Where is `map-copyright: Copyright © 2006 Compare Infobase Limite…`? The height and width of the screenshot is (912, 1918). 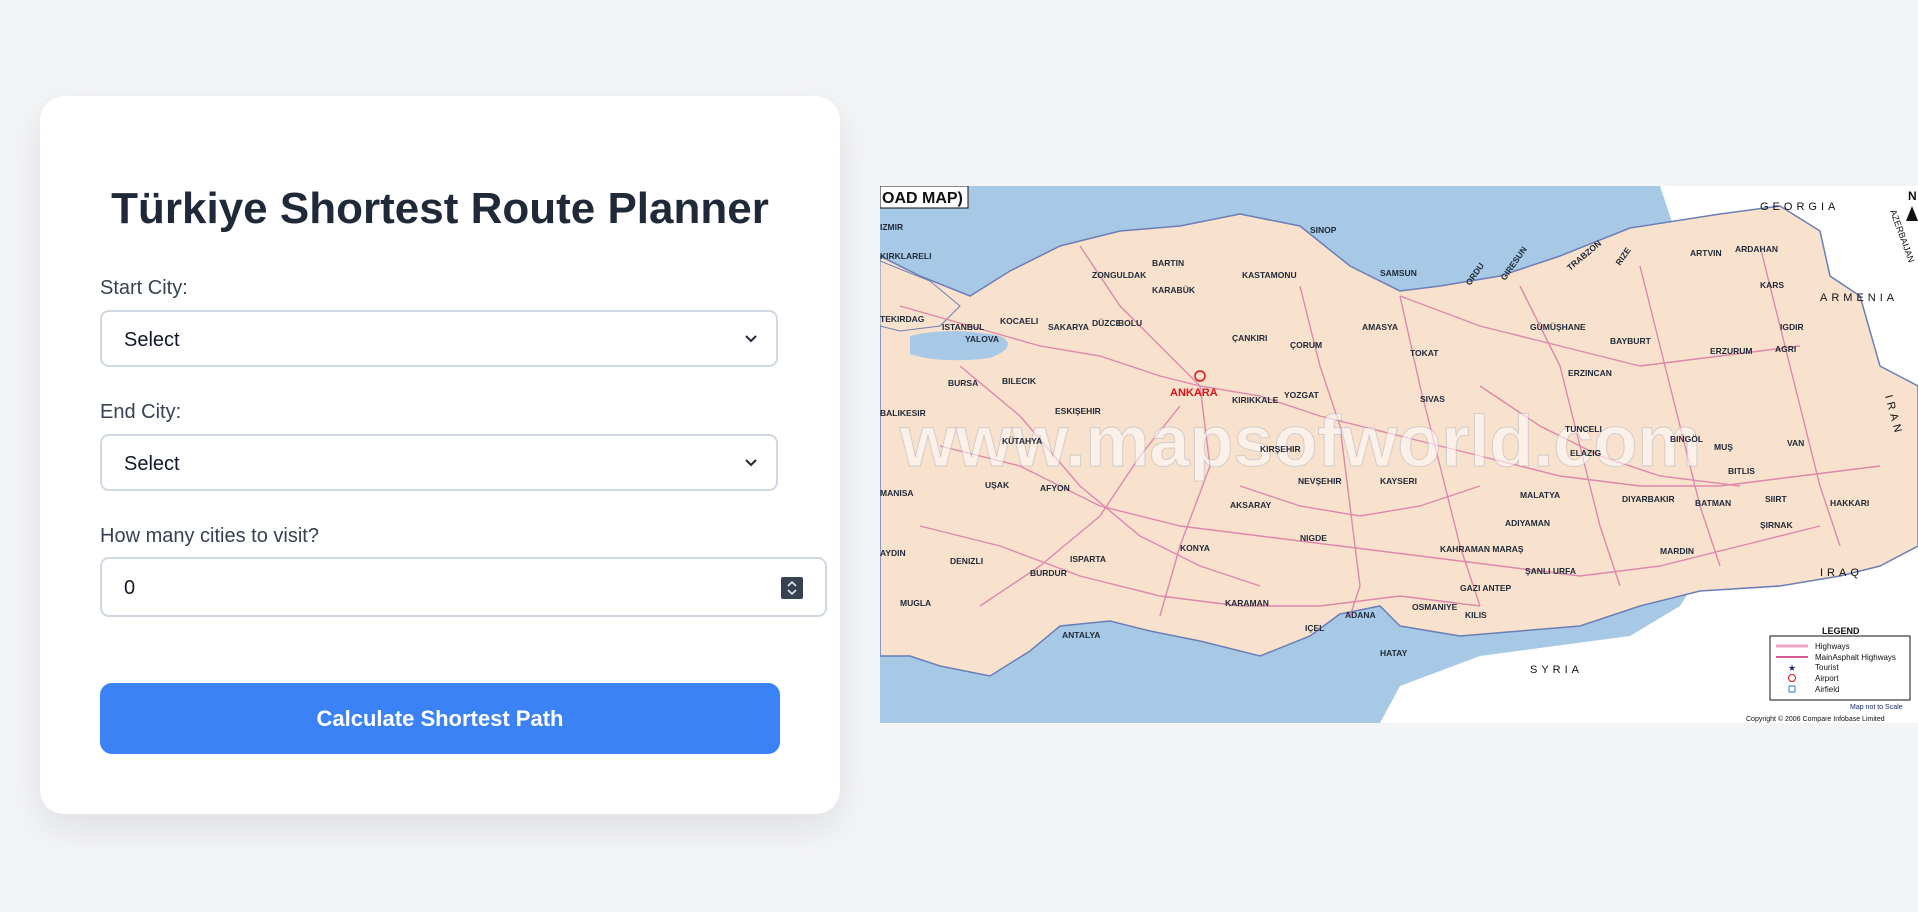 map-copyright: Copyright © 2006 Compare Infobase Limite… is located at coordinates (1815, 719).